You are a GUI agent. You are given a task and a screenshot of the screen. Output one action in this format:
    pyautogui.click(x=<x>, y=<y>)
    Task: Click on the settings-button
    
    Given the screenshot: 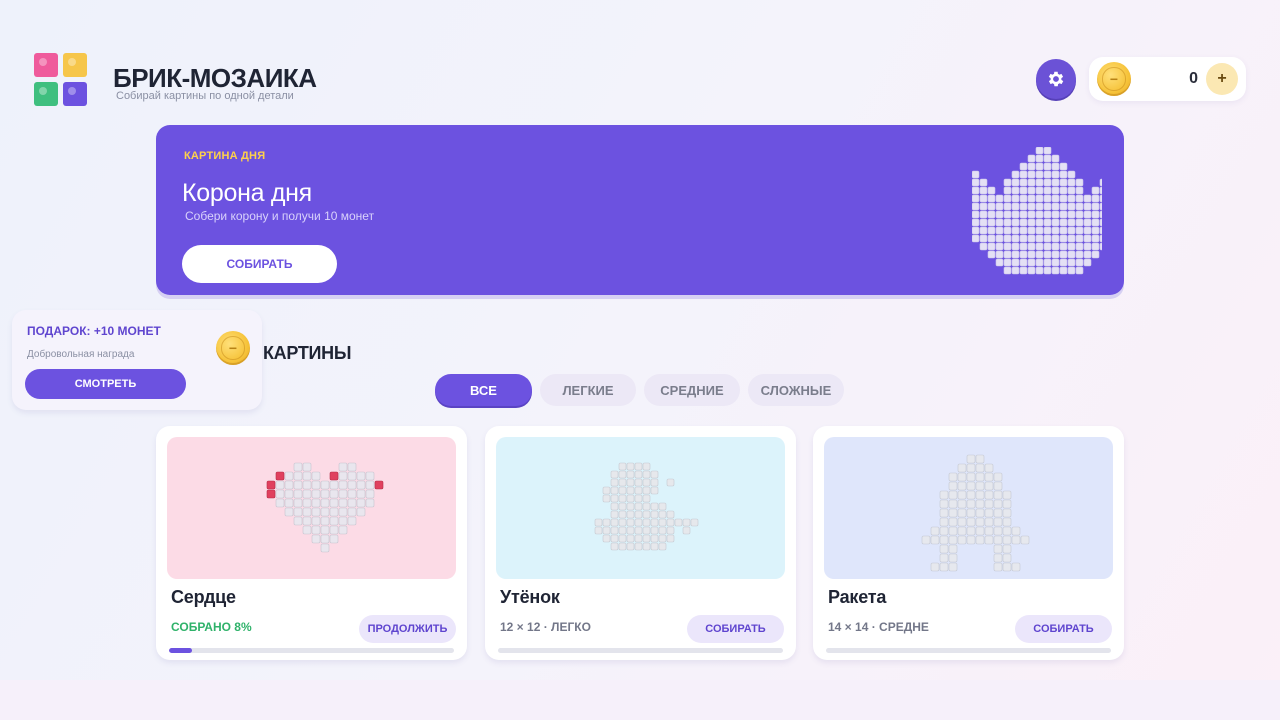 What is the action you would take?
    pyautogui.click(x=1056, y=79)
    